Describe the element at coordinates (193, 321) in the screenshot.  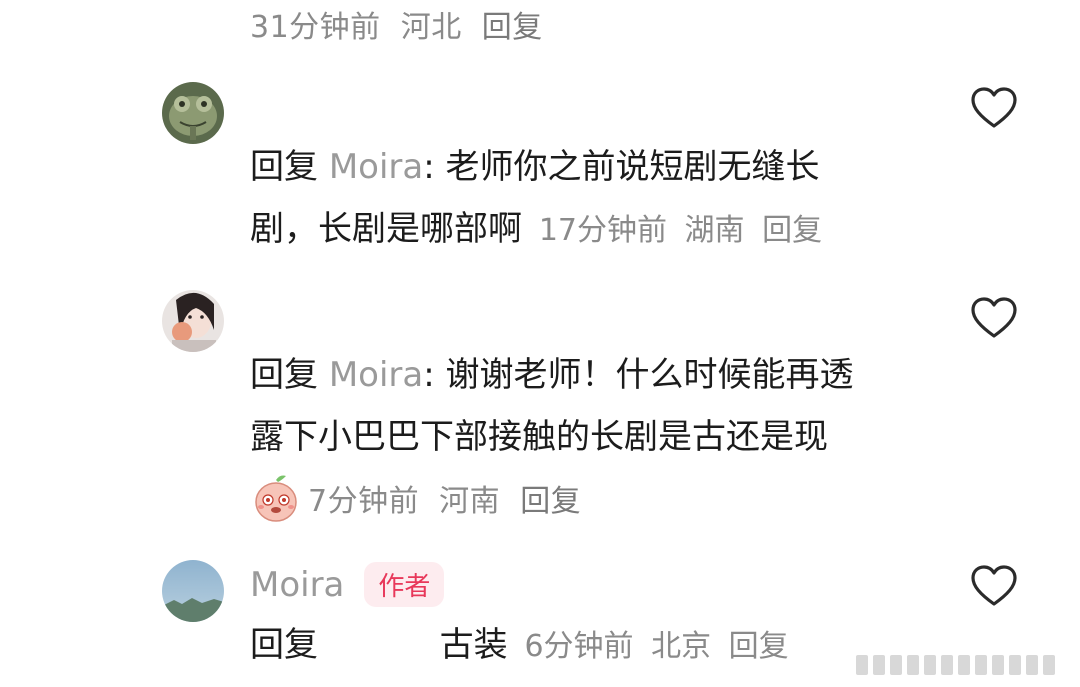
I see `girl-avatar-icon` at that location.